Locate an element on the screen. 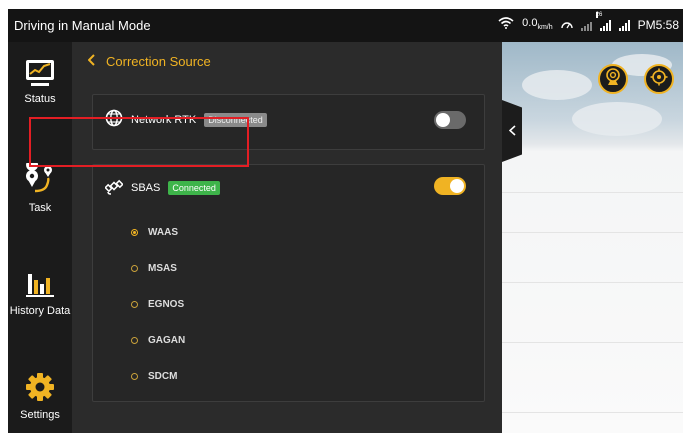 Image resolution: width=683 pixels, height=433 pixels. wifi-icon is located at coordinates (506, 24).